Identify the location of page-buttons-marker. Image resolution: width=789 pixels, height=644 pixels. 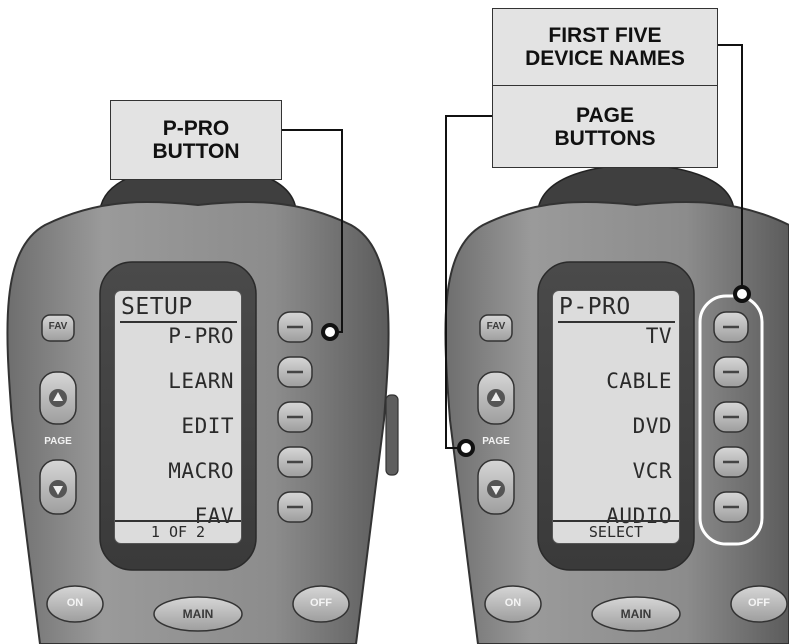
(466, 448).